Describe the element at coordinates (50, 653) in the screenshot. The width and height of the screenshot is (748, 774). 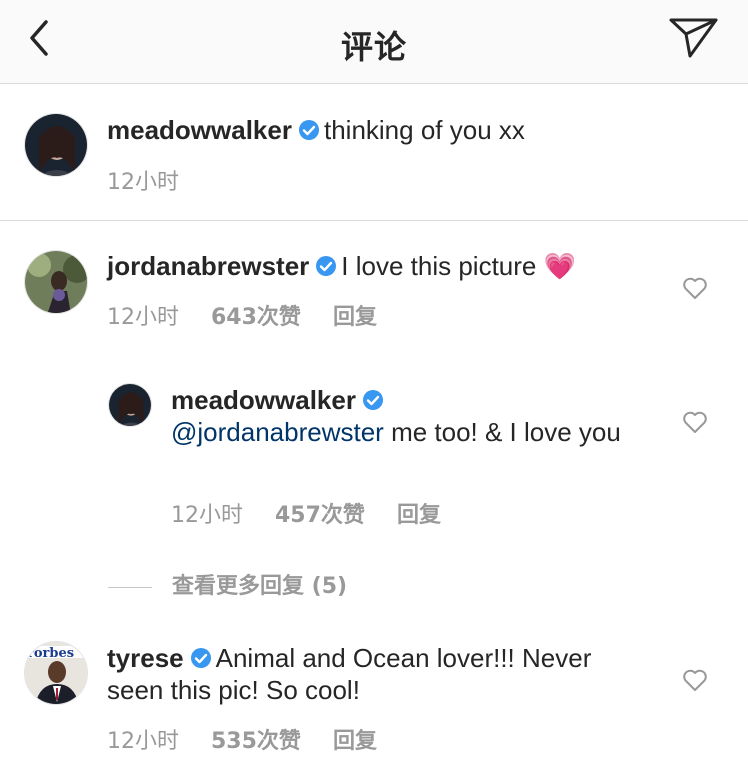
I see `svg-text: rorbes` at that location.